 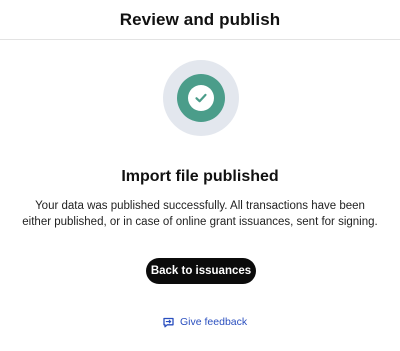 I want to click on feedback-icon, so click(x=168, y=322).